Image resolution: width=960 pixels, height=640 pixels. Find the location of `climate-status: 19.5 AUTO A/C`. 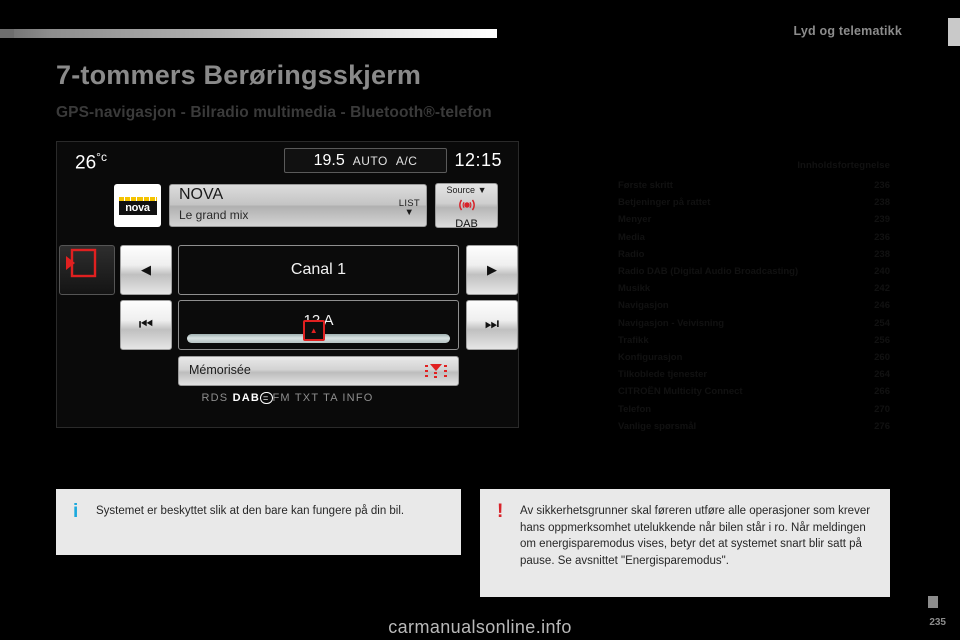

climate-status: 19.5 AUTO A/C is located at coordinates (365, 160).